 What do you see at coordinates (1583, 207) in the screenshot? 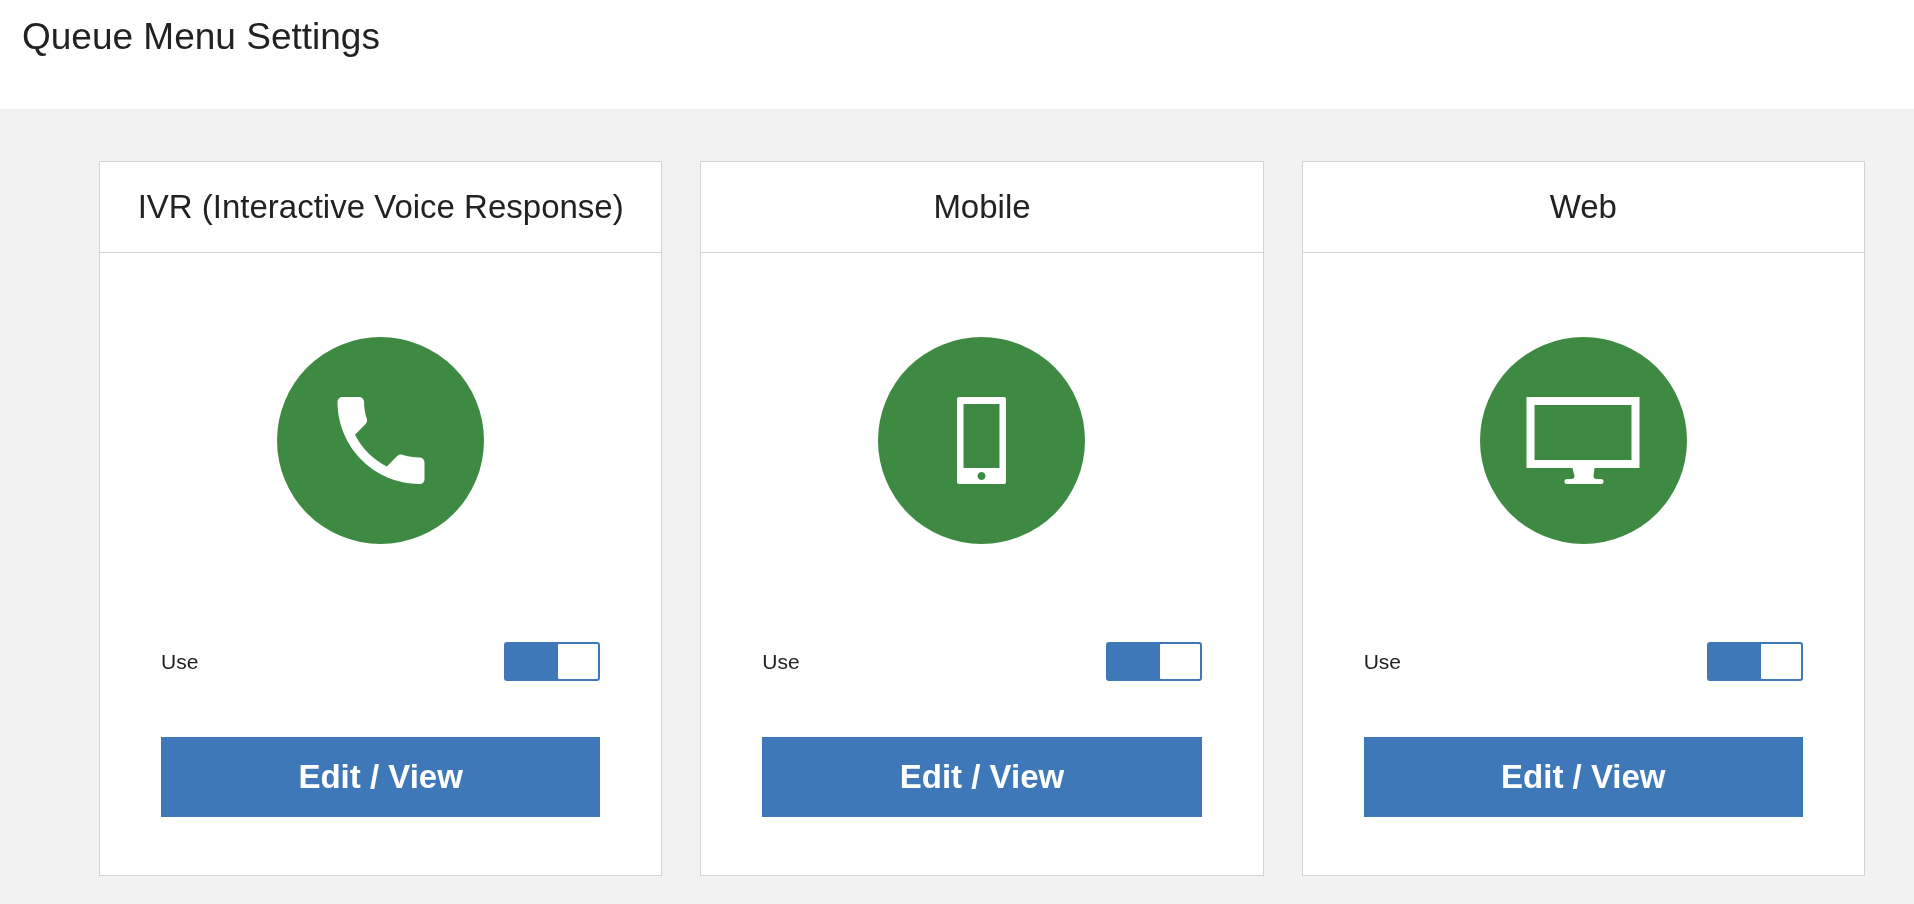
I see `card-title: Web` at bounding box center [1583, 207].